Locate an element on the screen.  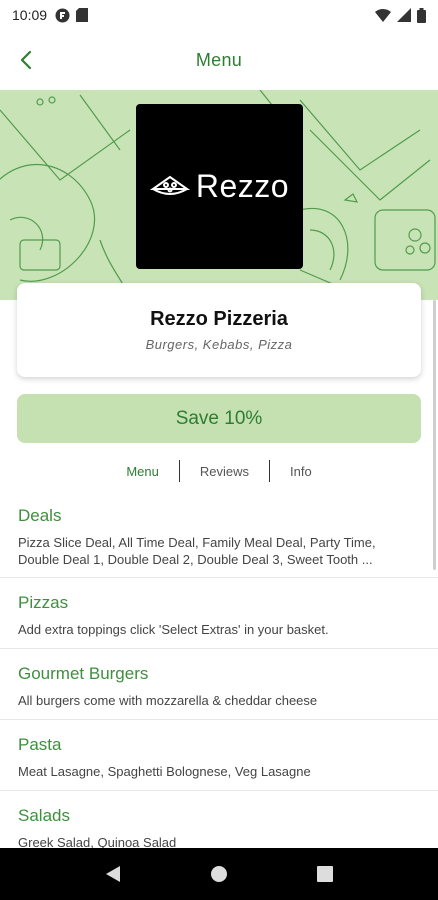
page-title: Menu is located at coordinates (219, 59).